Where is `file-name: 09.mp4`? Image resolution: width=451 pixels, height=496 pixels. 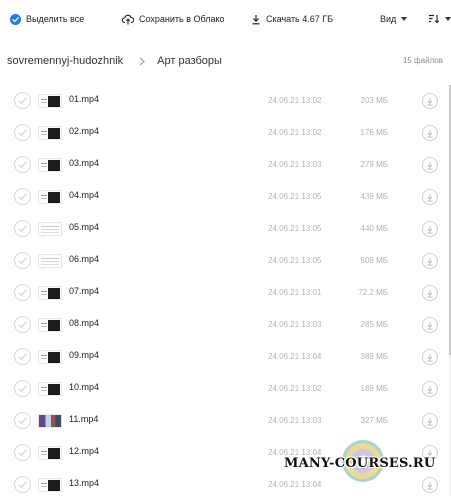
file-name: 09.mp4 is located at coordinates (84, 355).